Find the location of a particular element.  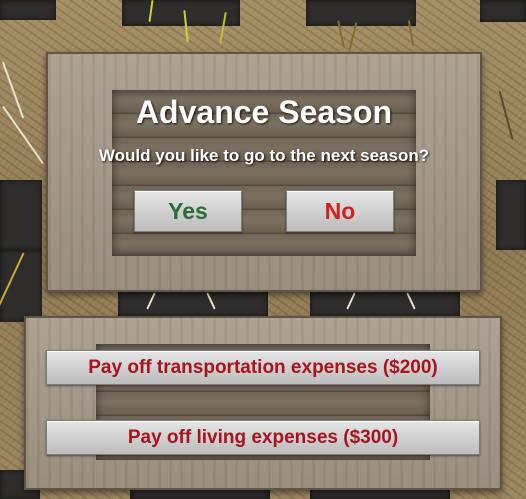

dialog-title: Advance Season is located at coordinates (264, 112).